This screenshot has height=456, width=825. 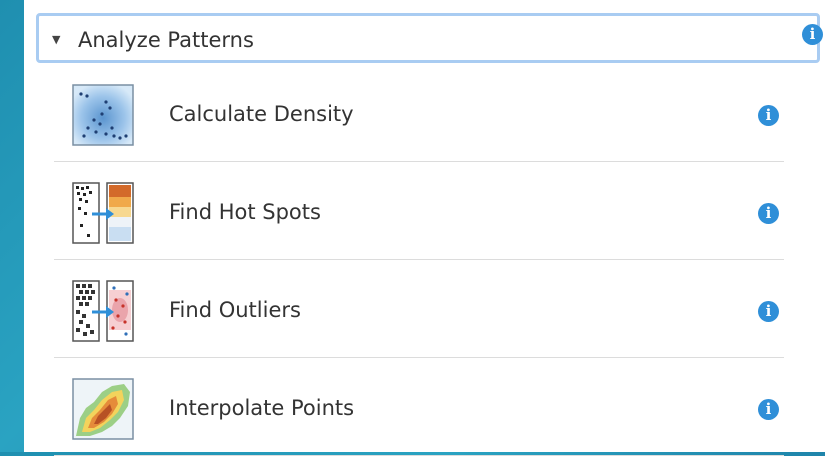 I want to click on tool-label: Calculate Density, so click(x=261, y=114).